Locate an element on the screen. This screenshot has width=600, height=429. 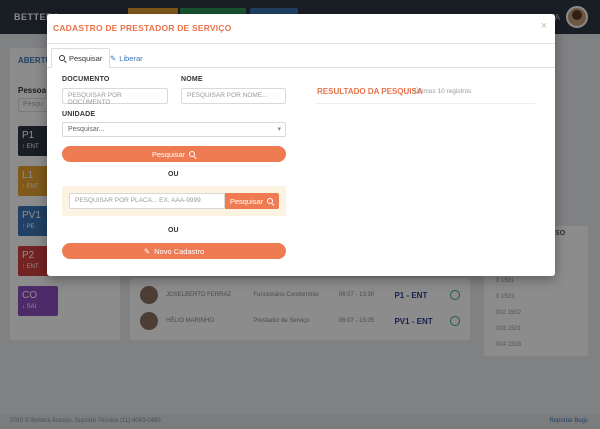
chevron-down-icon: ▾ is located at coordinates (279, 129).